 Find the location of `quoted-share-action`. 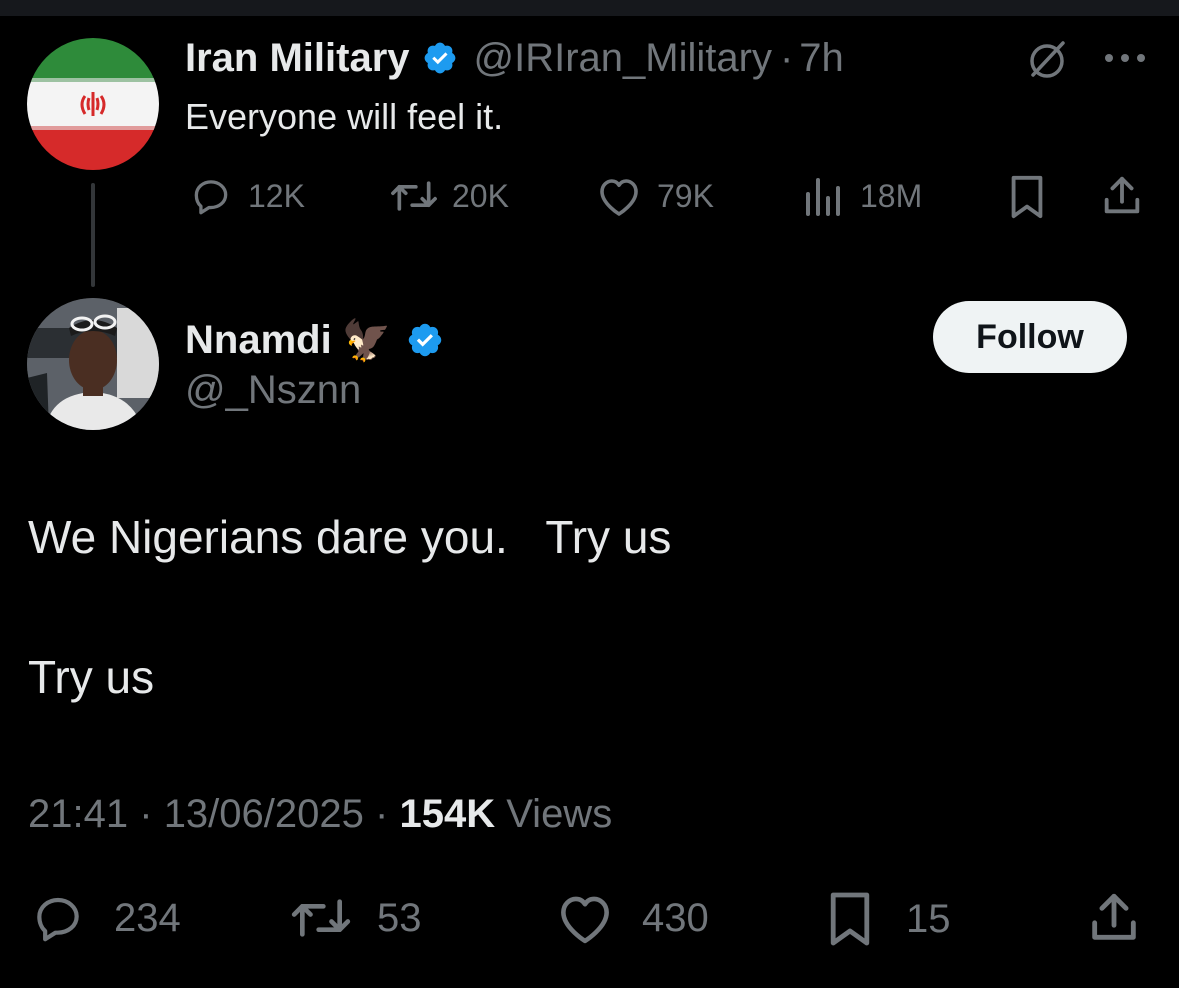

quoted-share-action is located at coordinates (1122, 198).